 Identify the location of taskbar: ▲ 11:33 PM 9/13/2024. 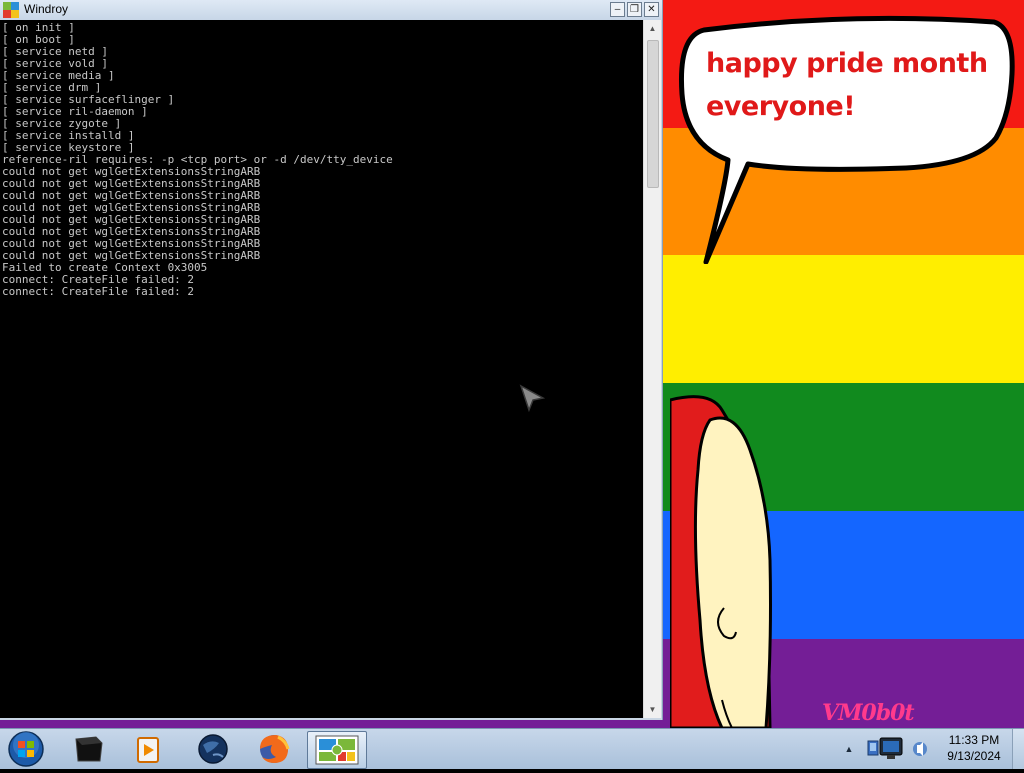
(512, 748).